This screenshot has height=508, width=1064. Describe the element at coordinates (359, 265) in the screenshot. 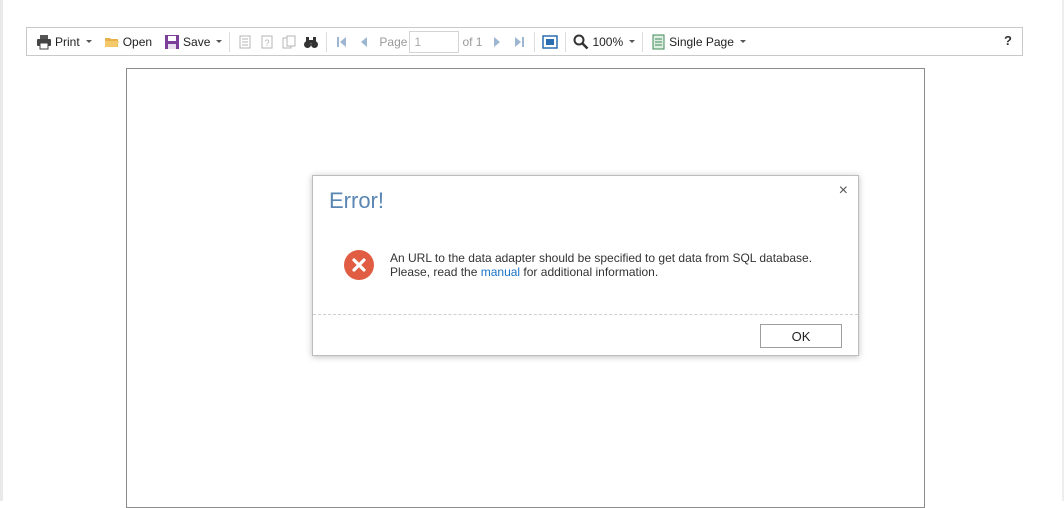

I see `error-icon` at that location.